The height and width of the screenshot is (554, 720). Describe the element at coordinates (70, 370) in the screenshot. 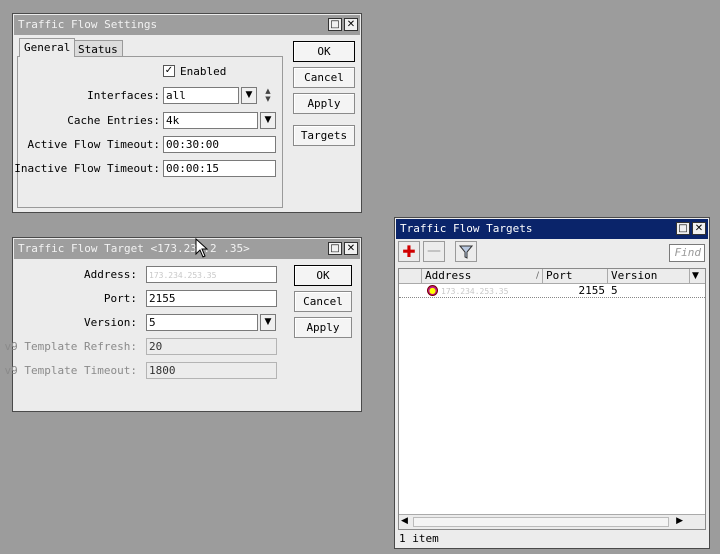

I see `v9-template-timeout-label: v9 Template Timeout:` at that location.